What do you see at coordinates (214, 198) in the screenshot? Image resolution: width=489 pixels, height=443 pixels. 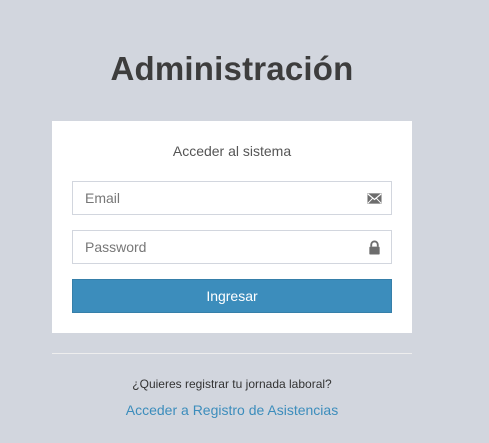 I see `email-field` at bounding box center [214, 198].